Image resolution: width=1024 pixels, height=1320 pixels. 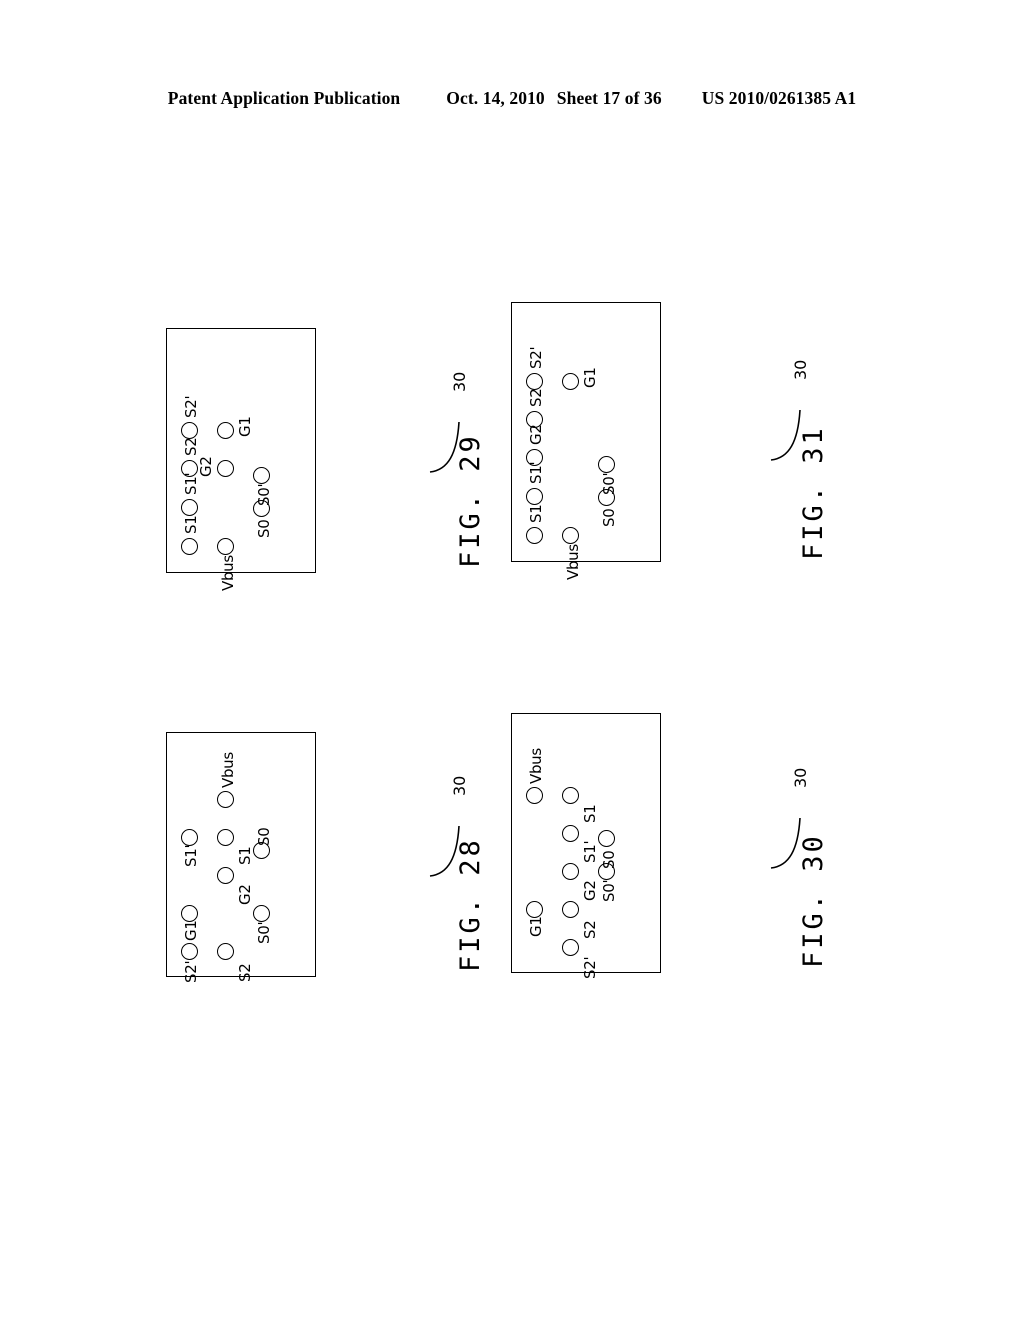 What do you see at coordinates (570, 871) in the screenshot?
I see `pad-g2` at bounding box center [570, 871].